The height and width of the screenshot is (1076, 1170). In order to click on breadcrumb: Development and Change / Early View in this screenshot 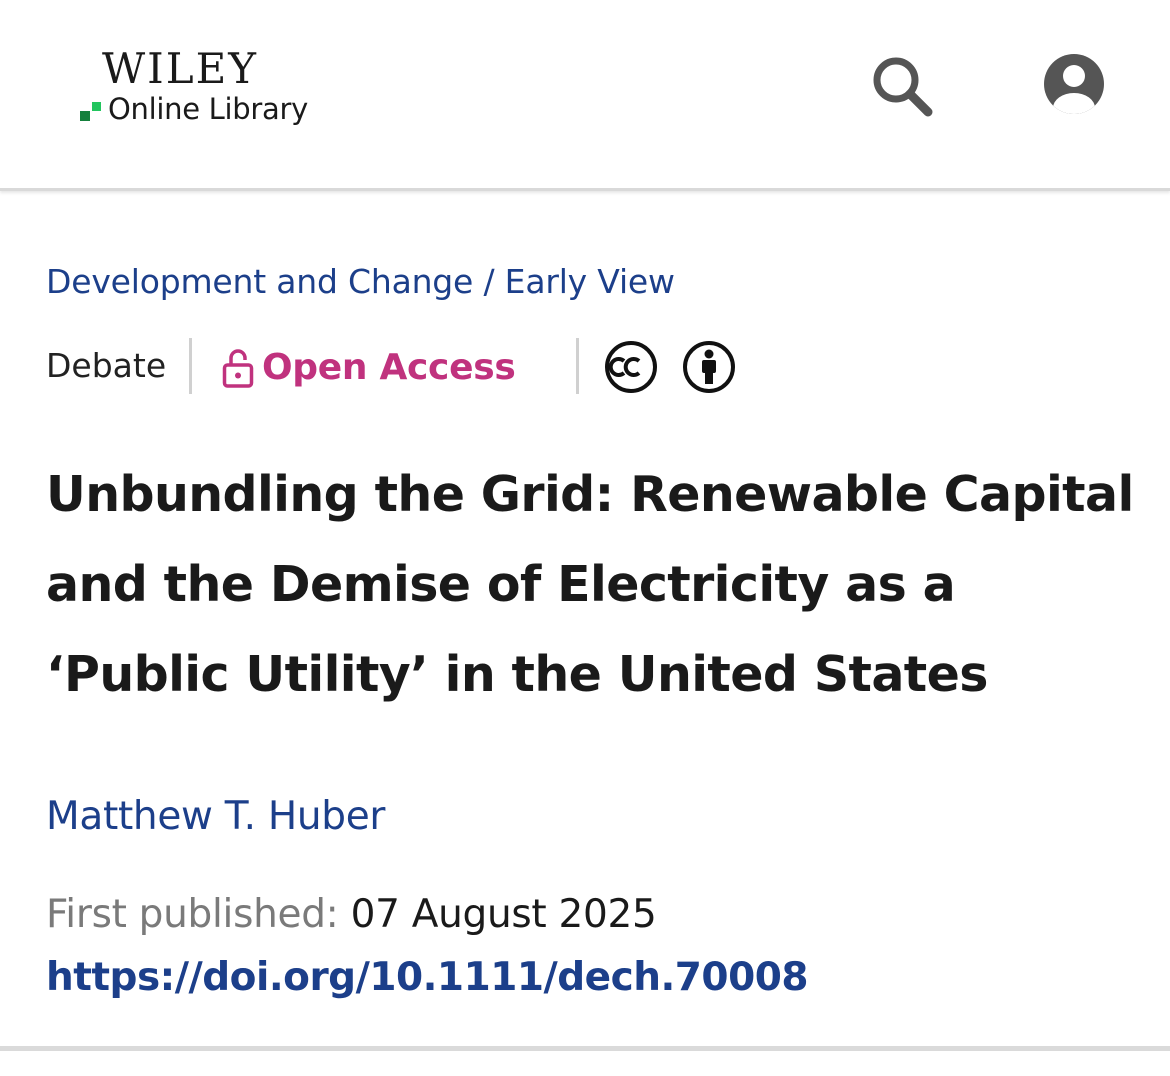, I will do `click(360, 282)`.